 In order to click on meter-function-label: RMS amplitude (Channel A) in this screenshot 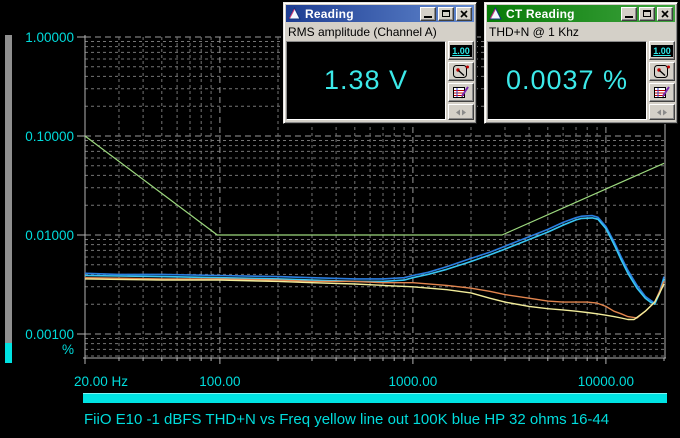, I will do `click(362, 32)`.